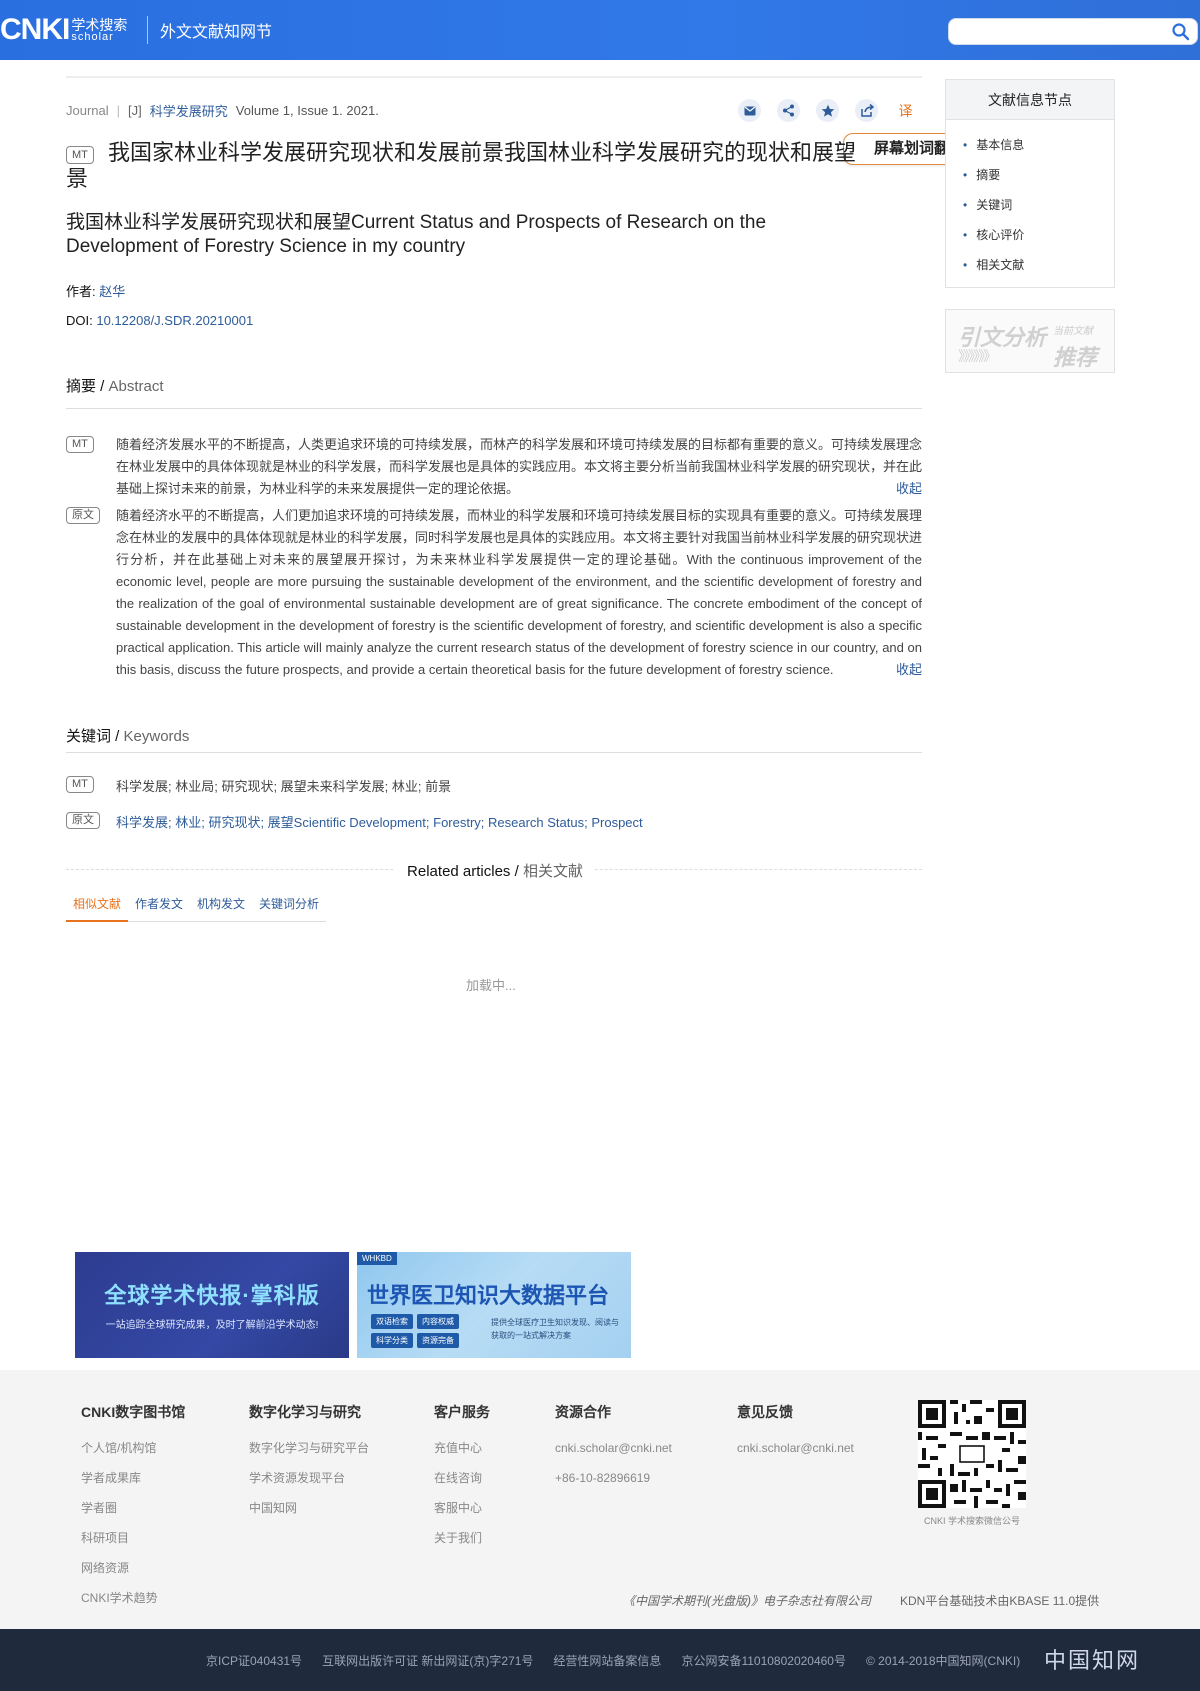 The width and height of the screenshot is (1200, 1691). Describe the element at coordinates (972, 1454) in the screenshot. I see `wechat-qr-code` at that location.